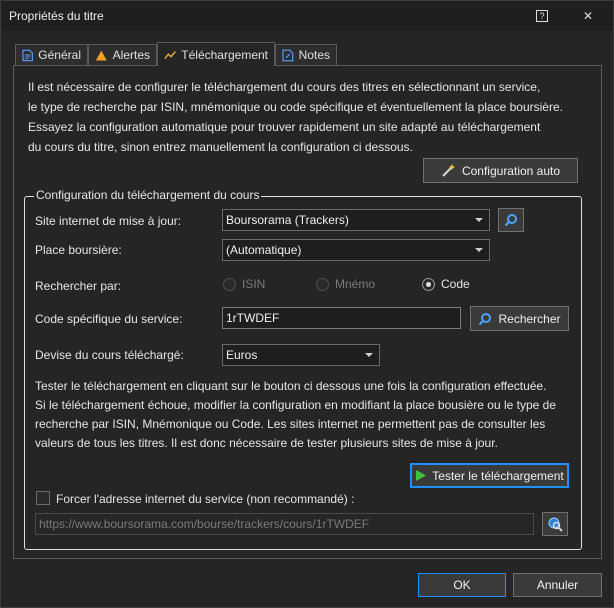 This screenshot has width=614, height=608. I want to click on tab-notes: Notes, so click(306, 54).